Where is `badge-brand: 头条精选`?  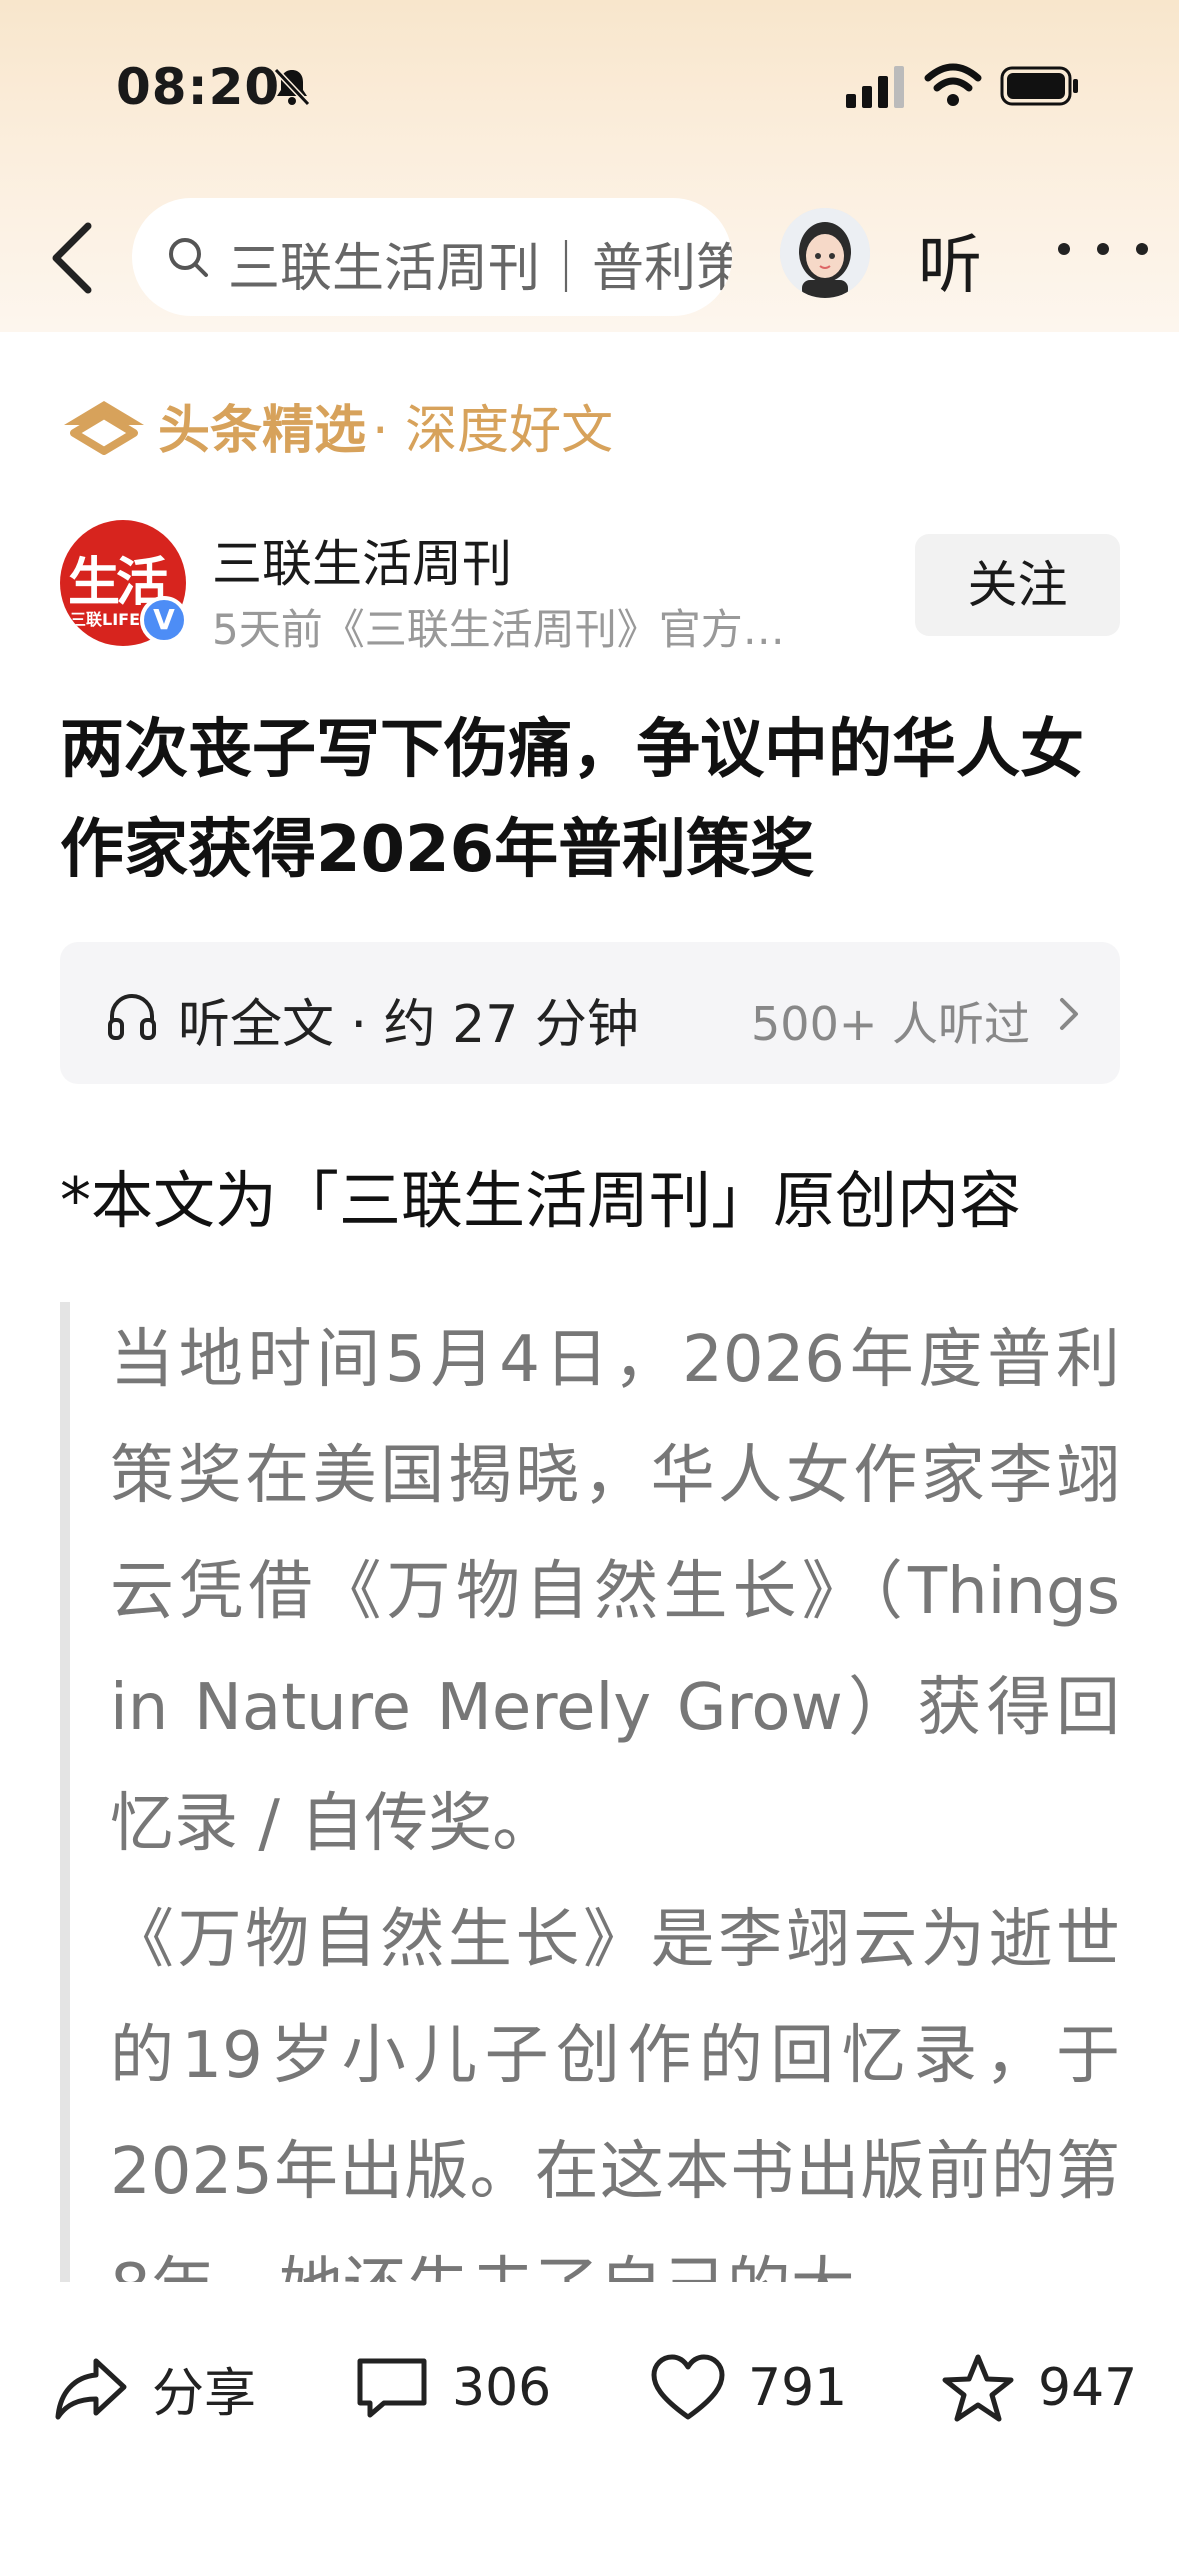 badge-brand: 头条精选 is located at coordinates (262, 430).